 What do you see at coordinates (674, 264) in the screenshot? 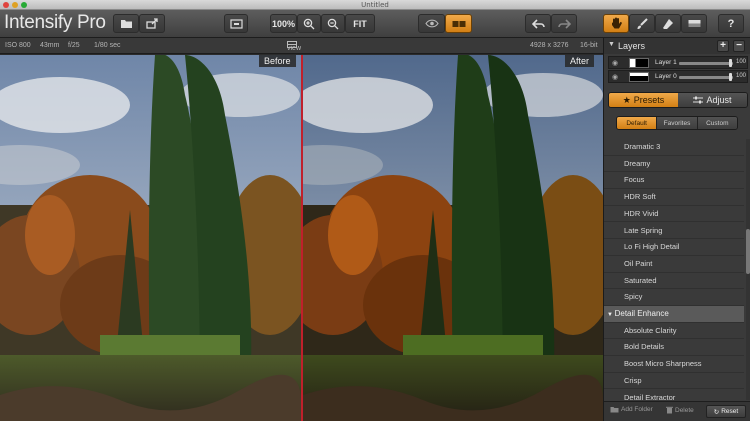
I see `preset-item: Oil Paint` at bounding box center [674, 264].